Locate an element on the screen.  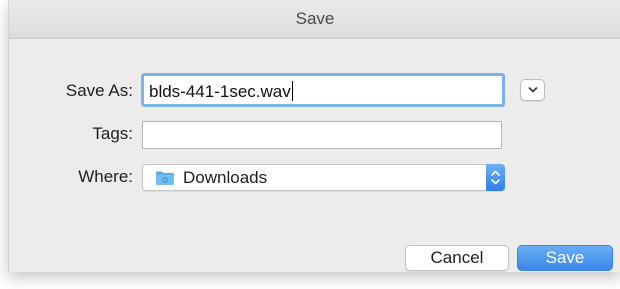
popup-stepper is located at coordinates (495, 177).